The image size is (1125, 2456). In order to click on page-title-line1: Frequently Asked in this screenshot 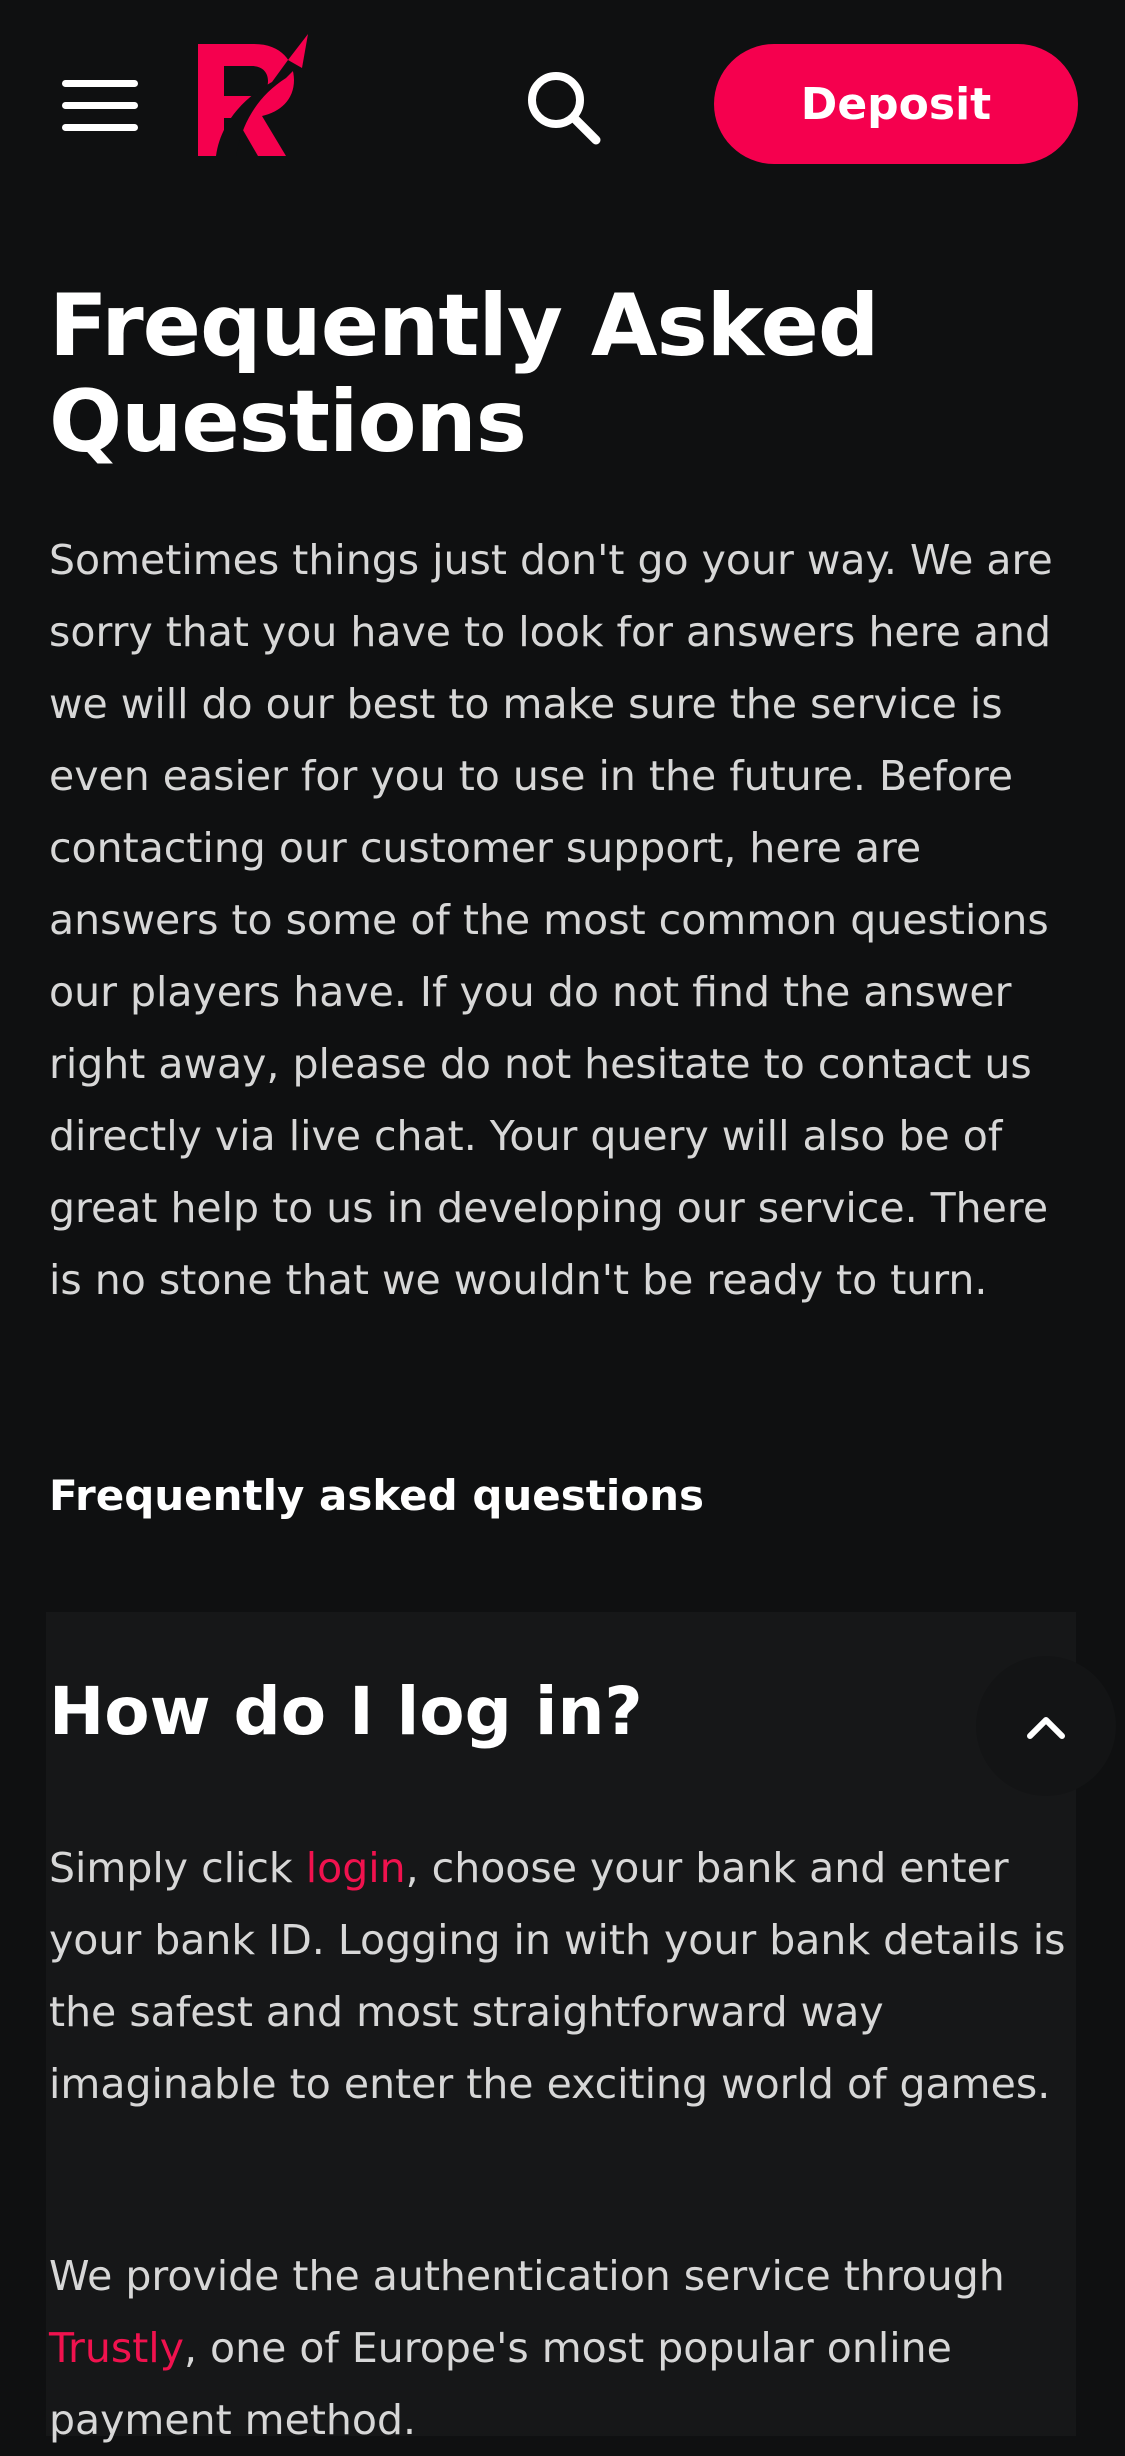, I will do `click(464, 326)`.